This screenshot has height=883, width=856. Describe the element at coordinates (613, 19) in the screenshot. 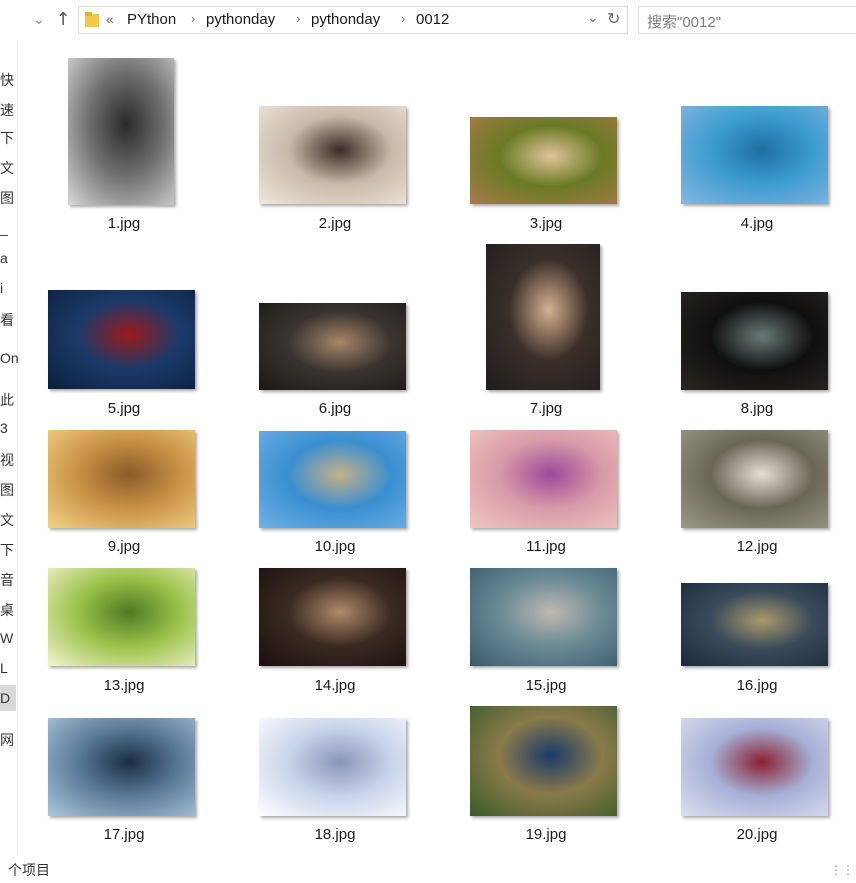

I see `refresh-icon: ↻` at that location.